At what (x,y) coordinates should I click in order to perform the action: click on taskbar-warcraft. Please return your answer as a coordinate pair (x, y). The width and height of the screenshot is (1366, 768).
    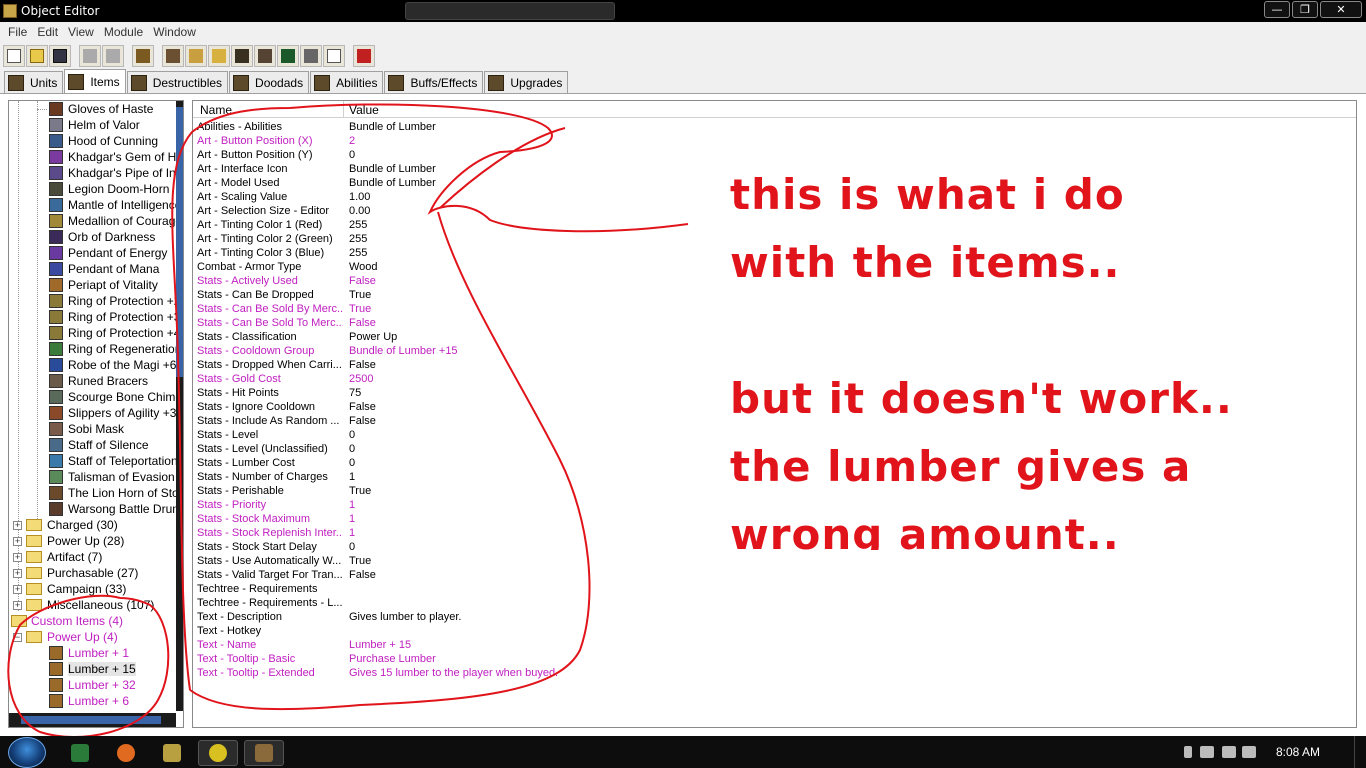
    Looking at the image, I should click on (172, 753).